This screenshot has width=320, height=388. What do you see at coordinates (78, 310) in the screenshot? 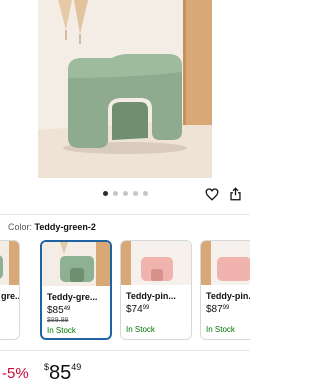
I see `variant-price: $8549` at bounding box center [78, 310].